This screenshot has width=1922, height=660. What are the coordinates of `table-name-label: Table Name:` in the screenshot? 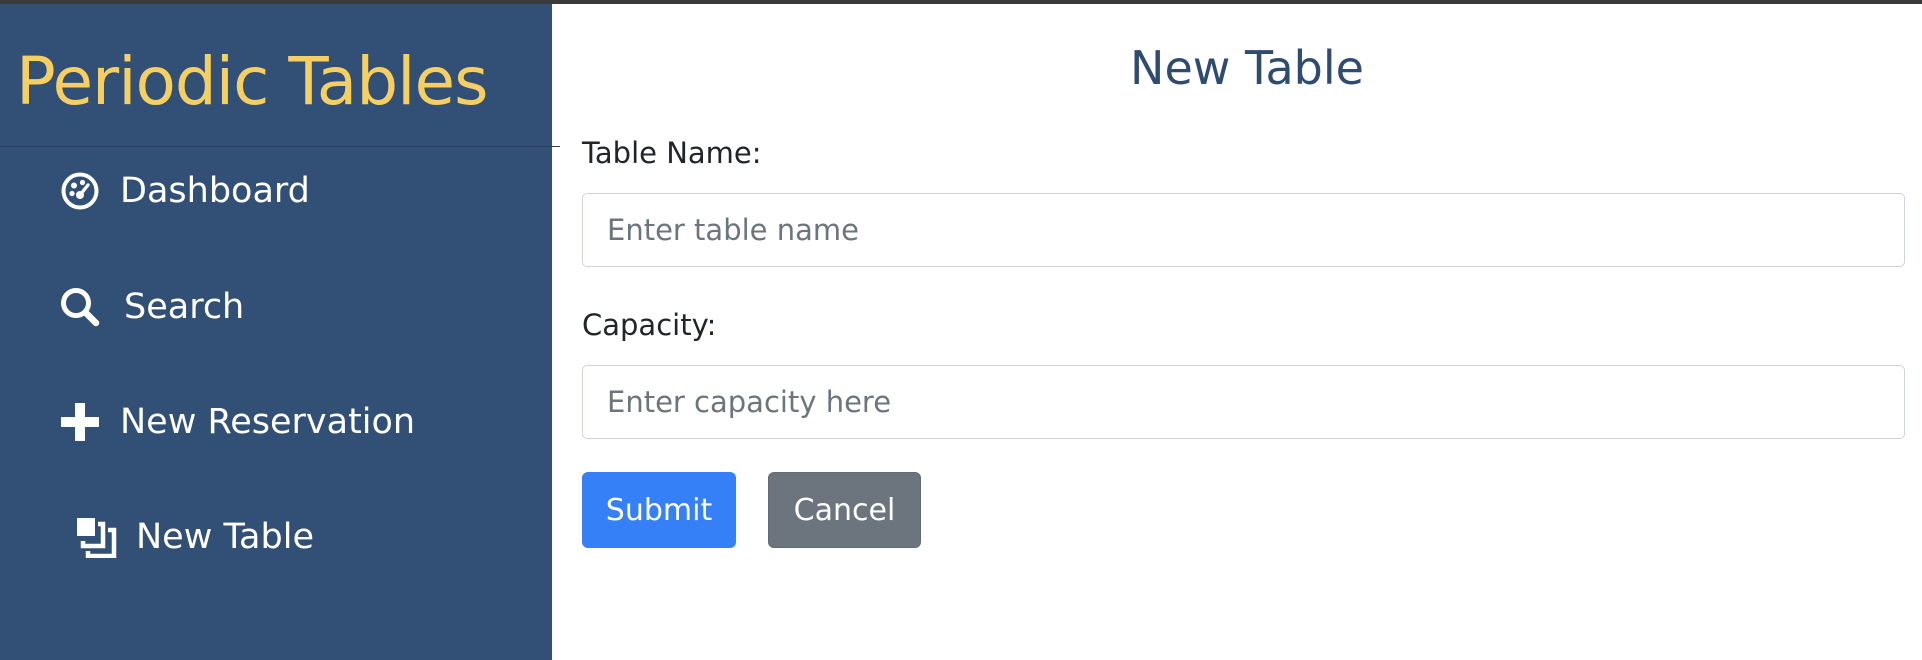 It's located at (672, 153).